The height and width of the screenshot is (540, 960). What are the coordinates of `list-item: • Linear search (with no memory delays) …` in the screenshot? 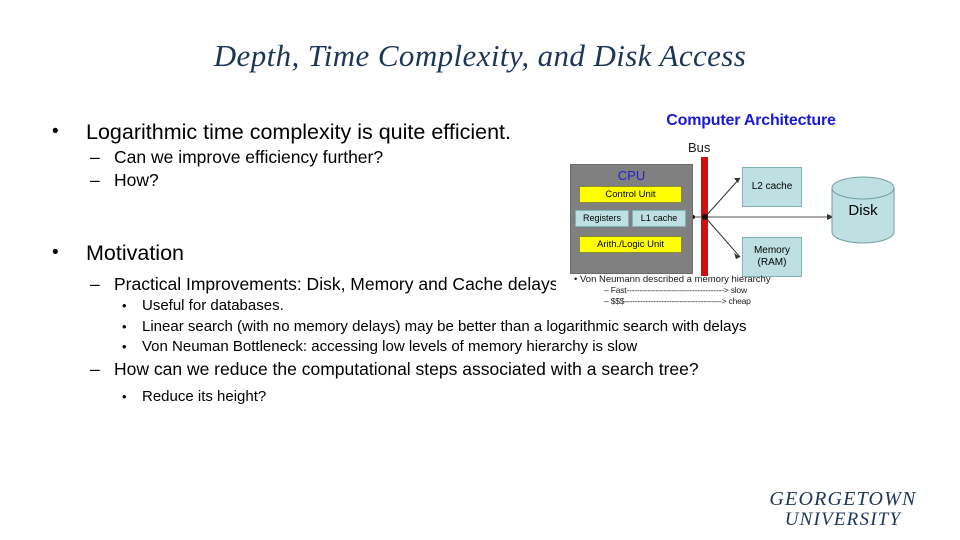 It's located at (511, 327).